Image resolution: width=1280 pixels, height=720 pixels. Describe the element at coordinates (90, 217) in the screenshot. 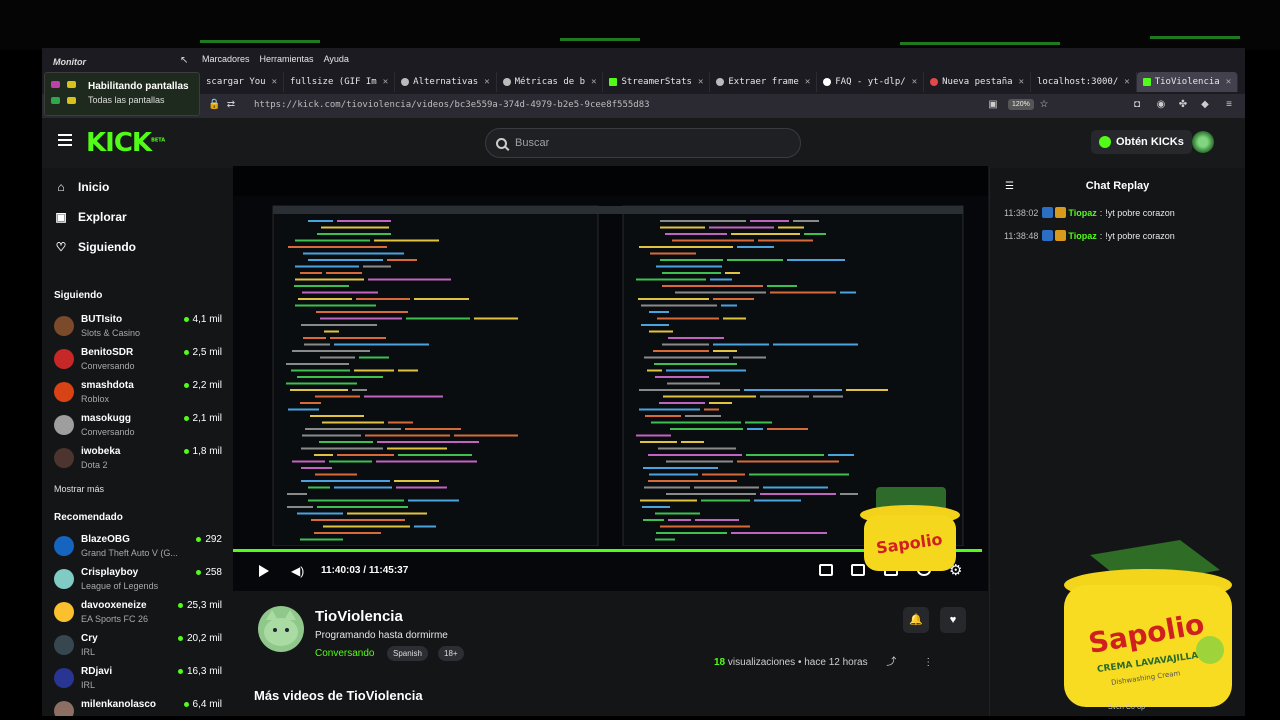

I see `nav-explore: ▣ Explorar` at that location.